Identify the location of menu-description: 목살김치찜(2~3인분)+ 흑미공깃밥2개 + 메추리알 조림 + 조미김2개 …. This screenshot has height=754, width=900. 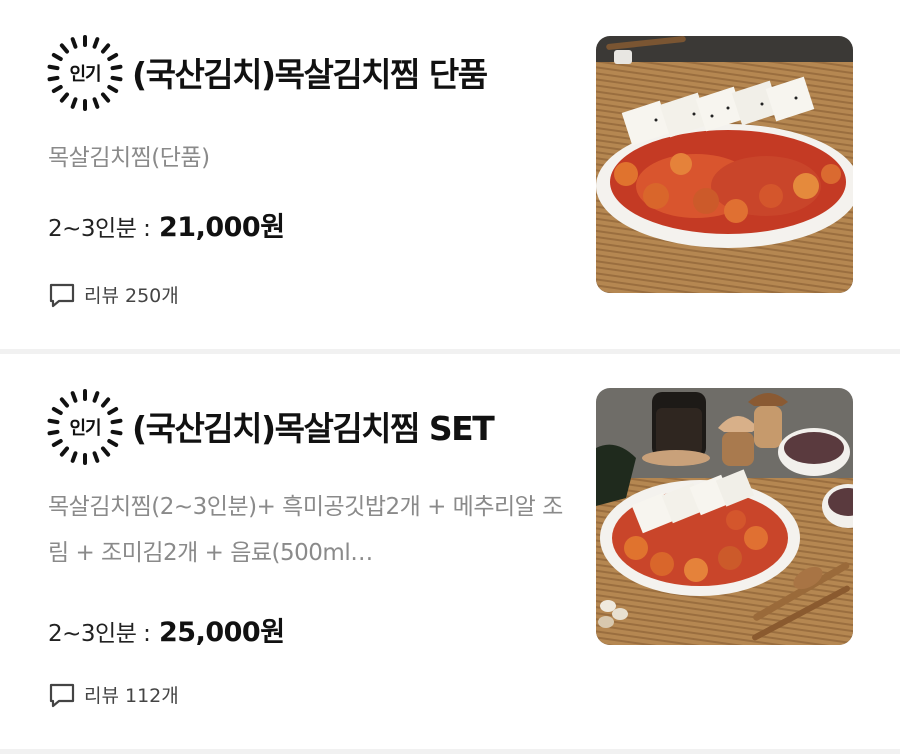
(305, 530).